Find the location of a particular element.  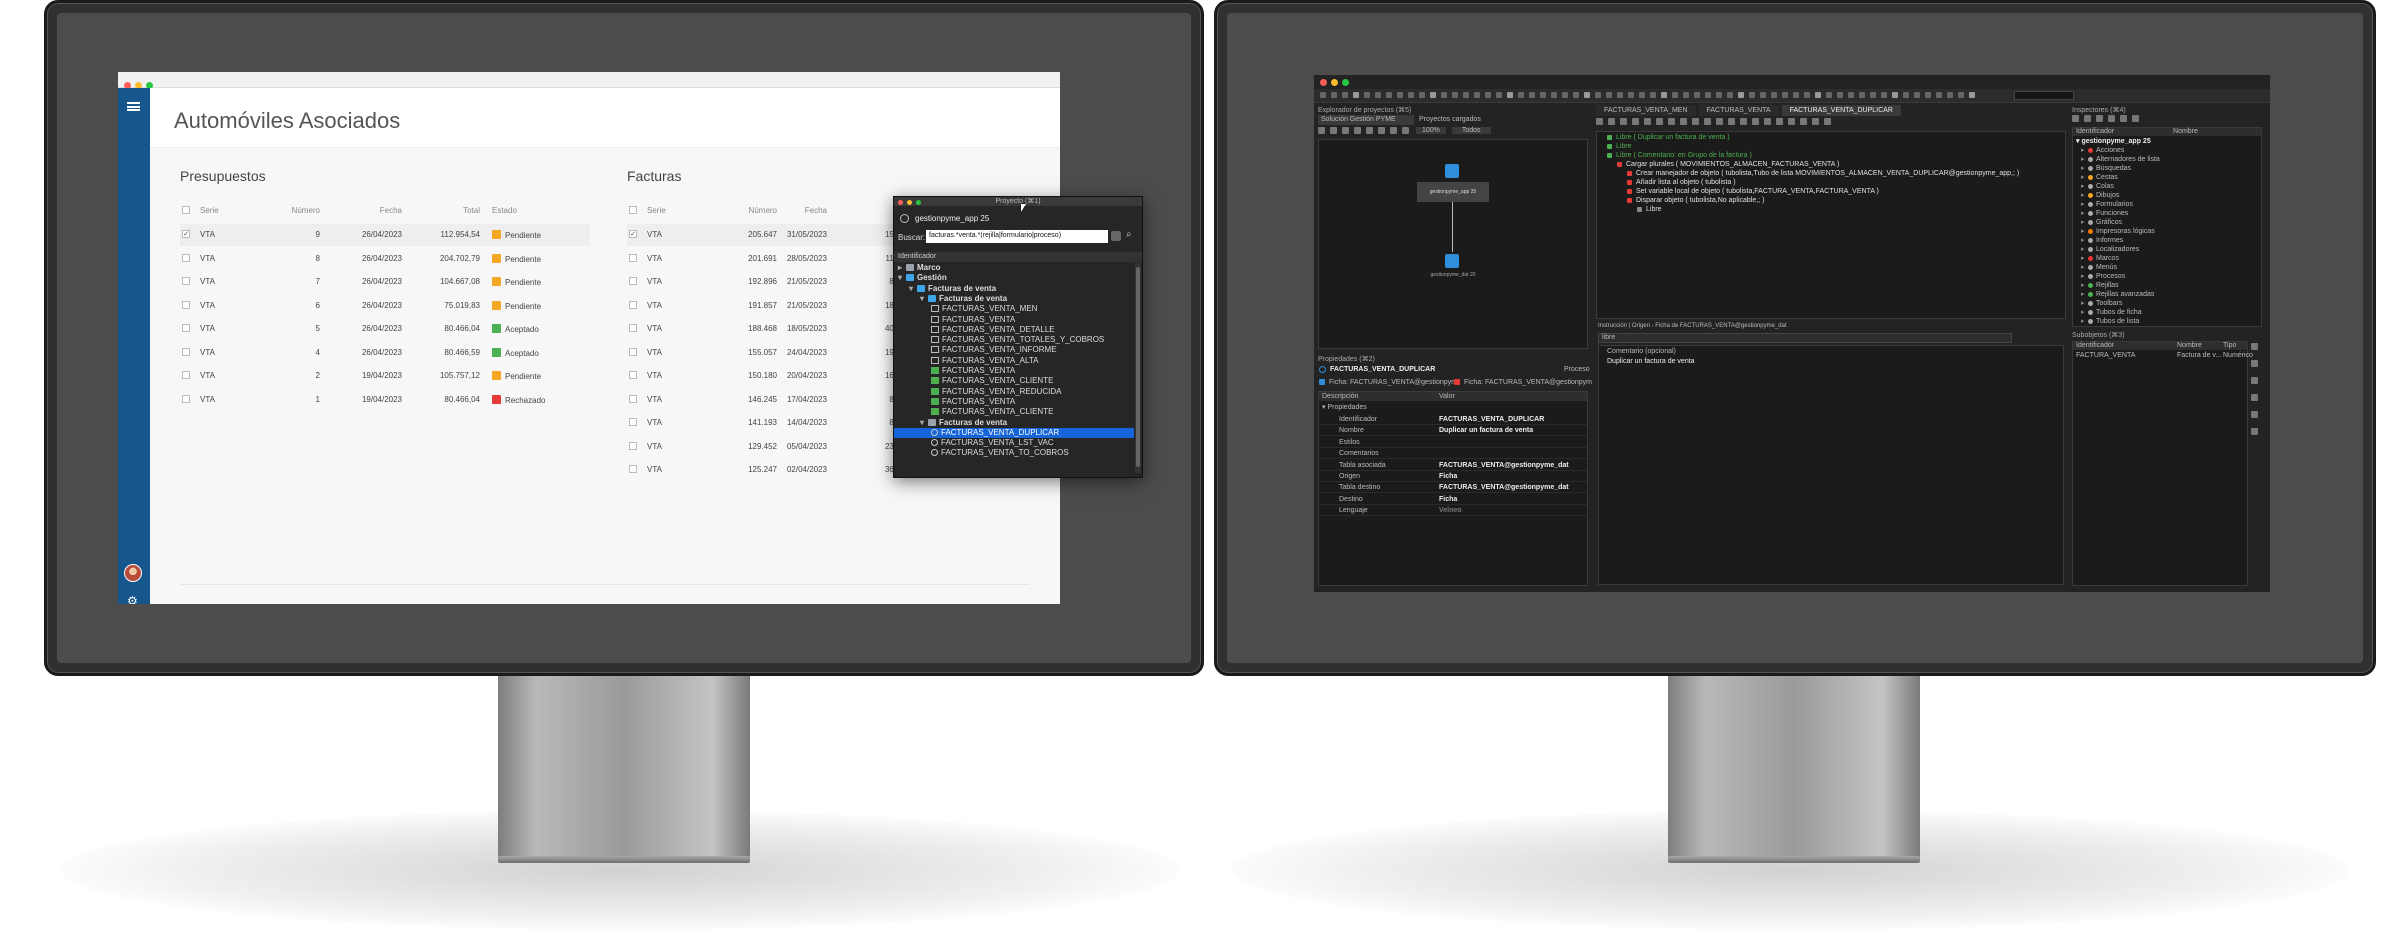

code-line: Añadir lista al objeto ( tubolista ) is located at coordinates (1681, 182).